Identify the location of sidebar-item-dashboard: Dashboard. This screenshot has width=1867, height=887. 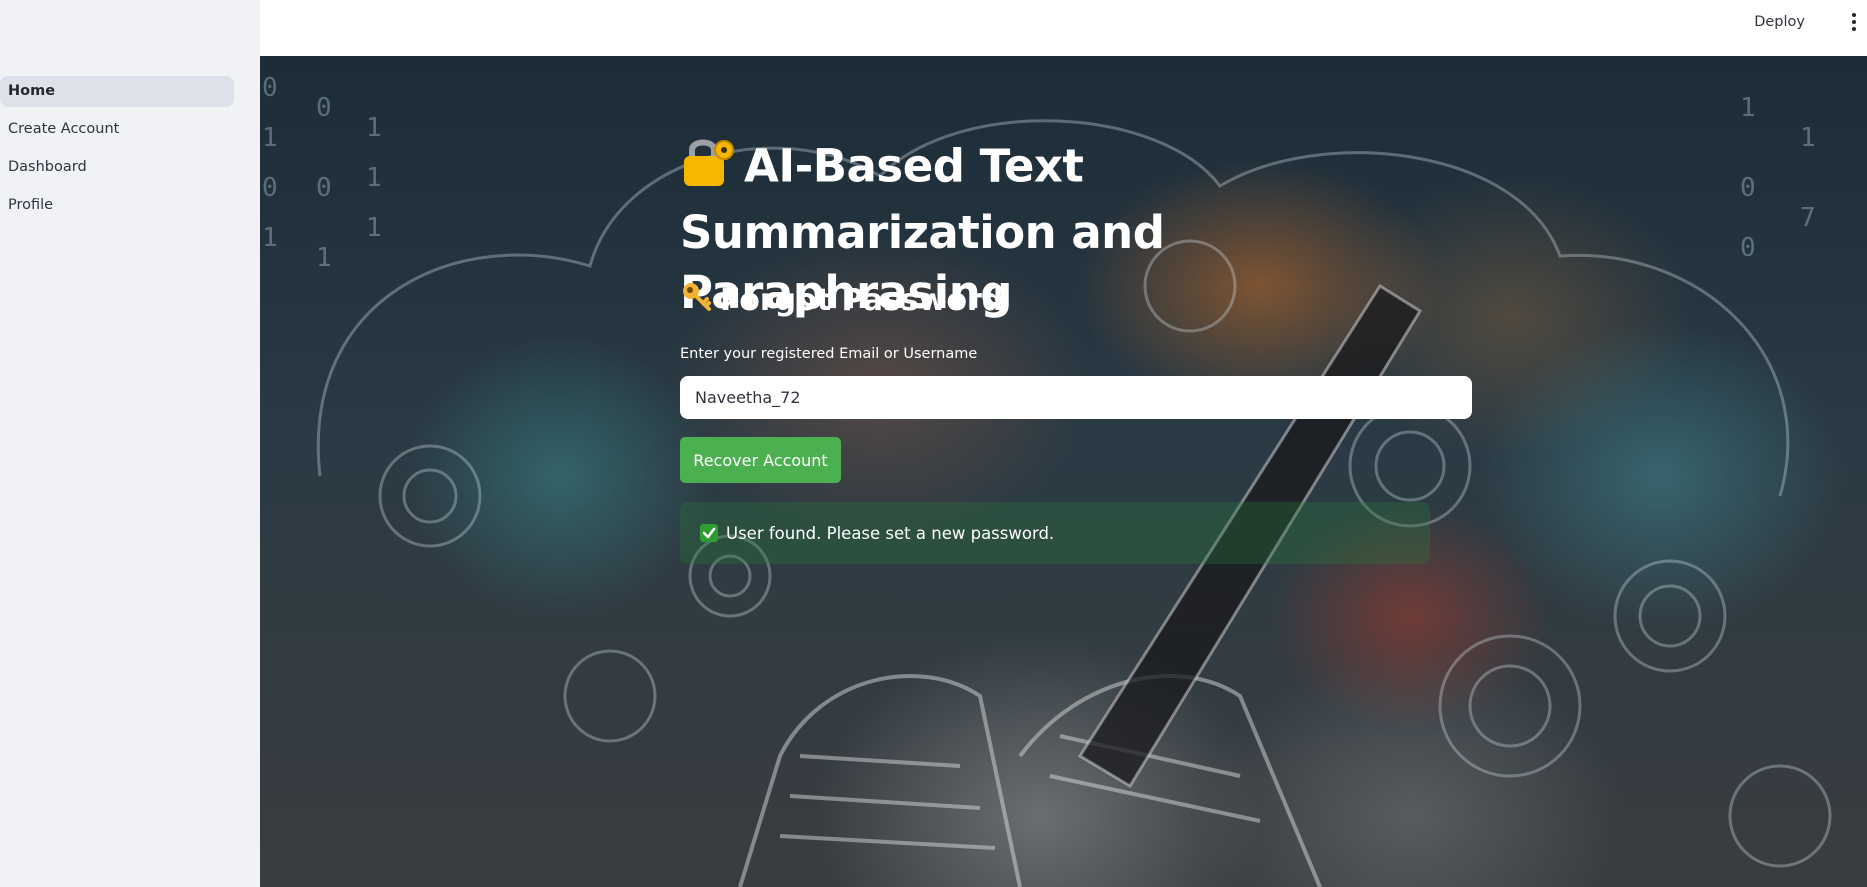
(117, 167).